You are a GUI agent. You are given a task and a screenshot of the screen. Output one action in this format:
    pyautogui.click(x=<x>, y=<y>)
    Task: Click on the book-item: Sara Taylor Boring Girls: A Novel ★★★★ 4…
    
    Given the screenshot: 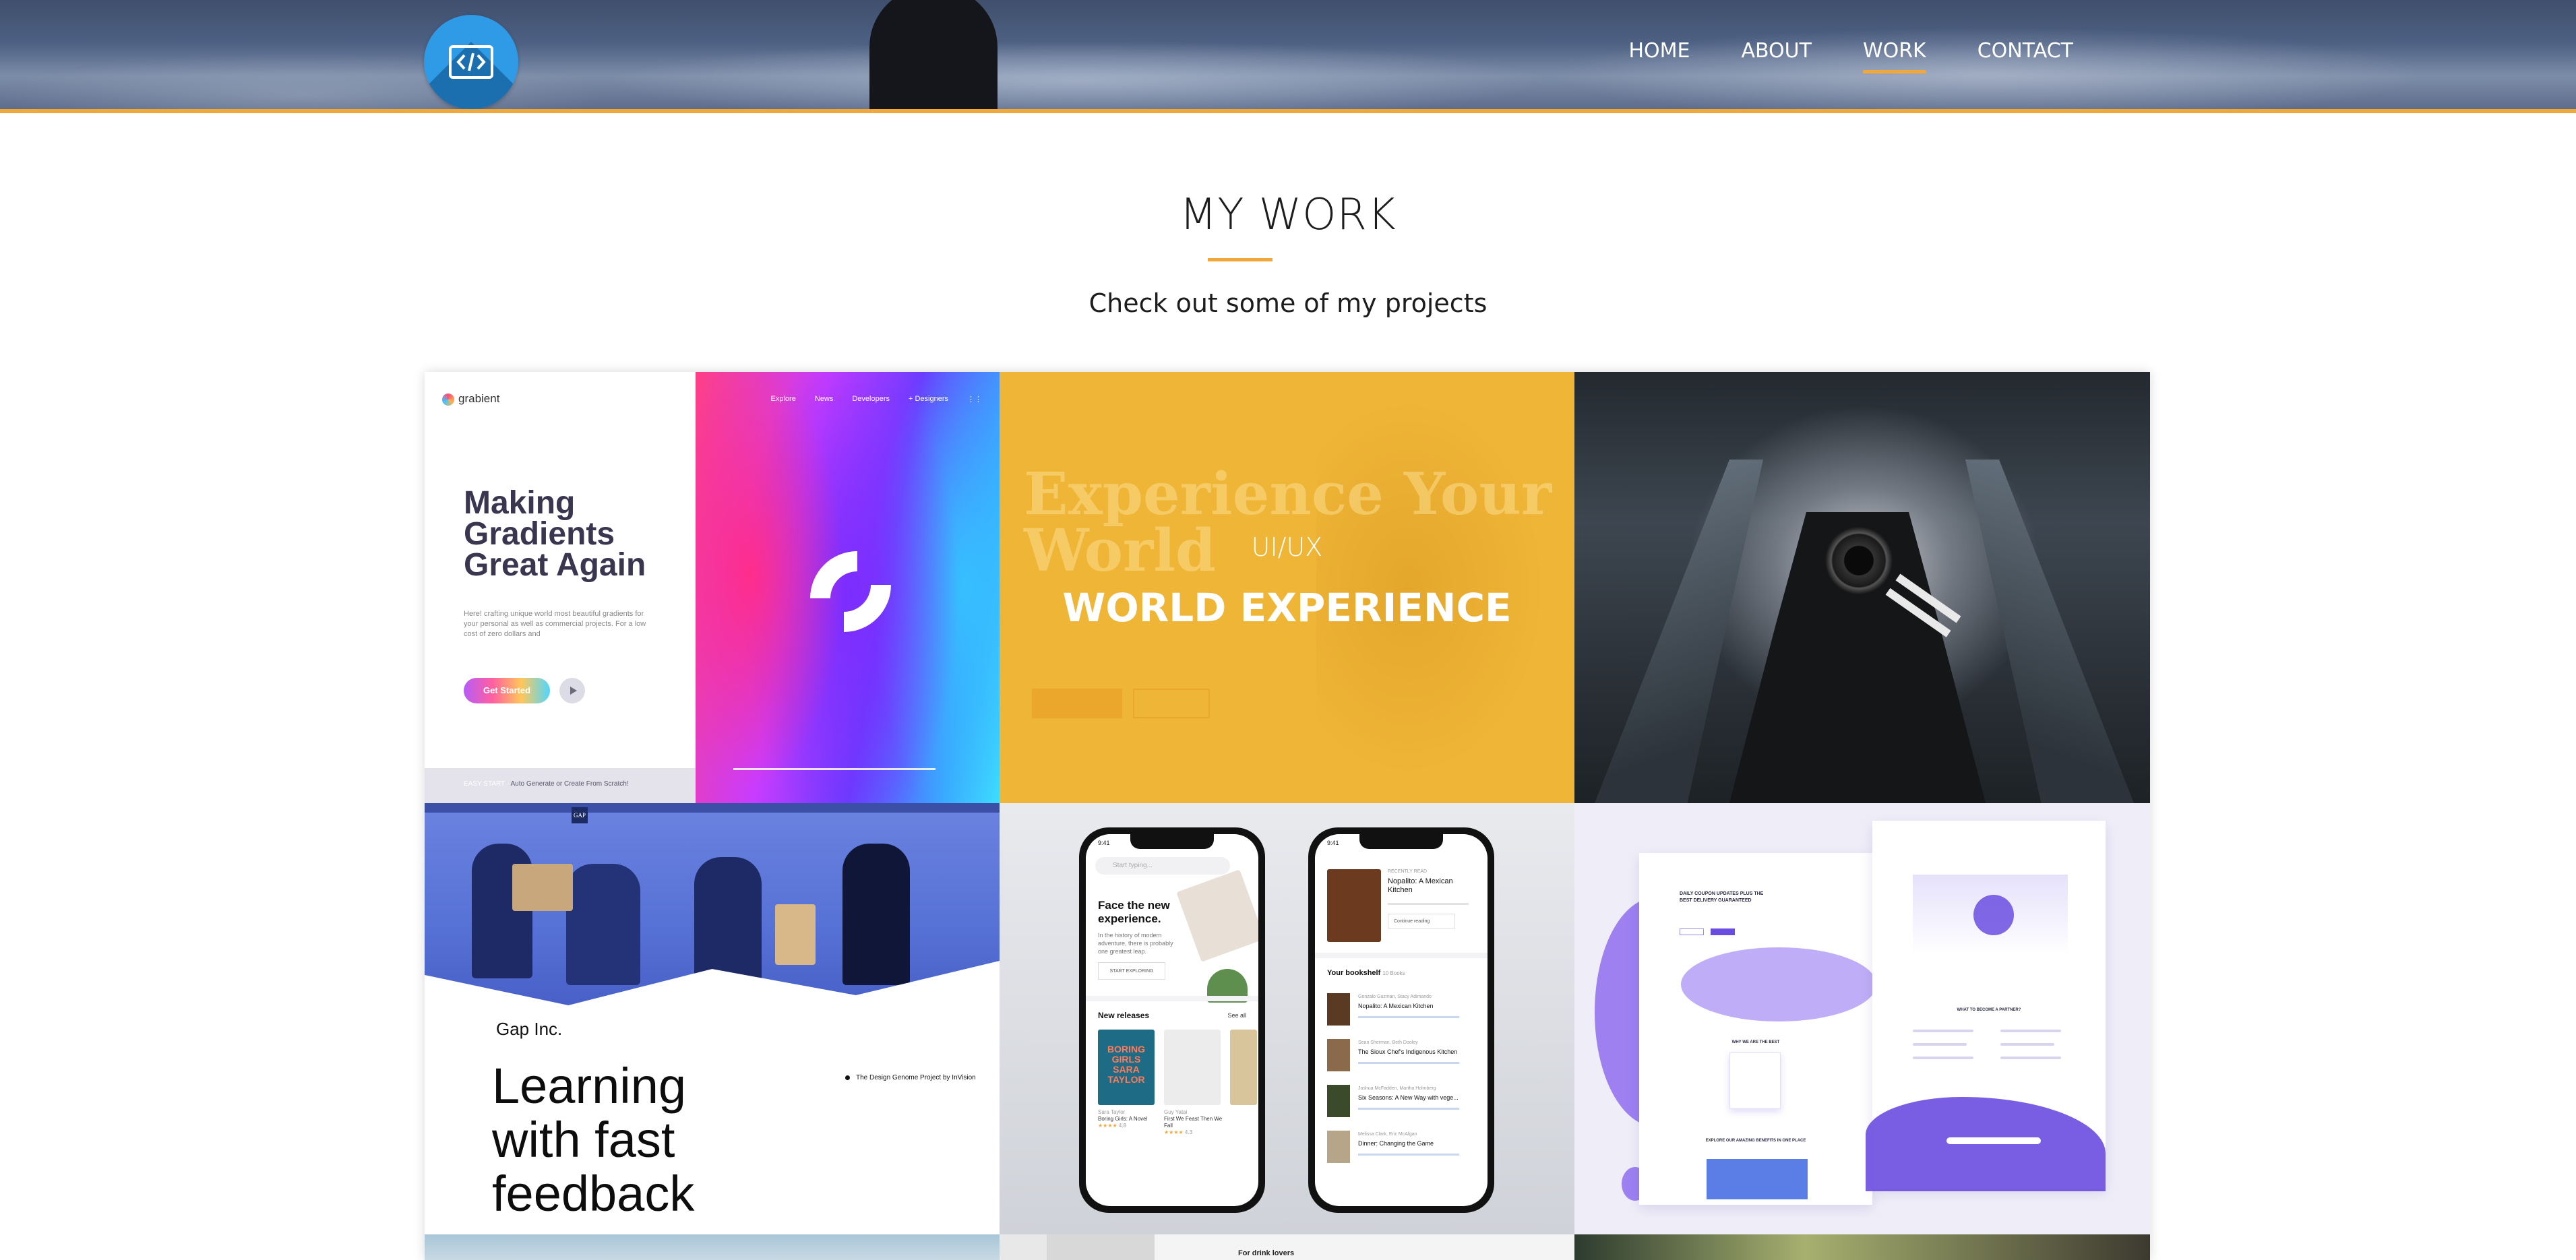 What is the action you would take?
    pyautogui.click(x=1123, y=1119)
    